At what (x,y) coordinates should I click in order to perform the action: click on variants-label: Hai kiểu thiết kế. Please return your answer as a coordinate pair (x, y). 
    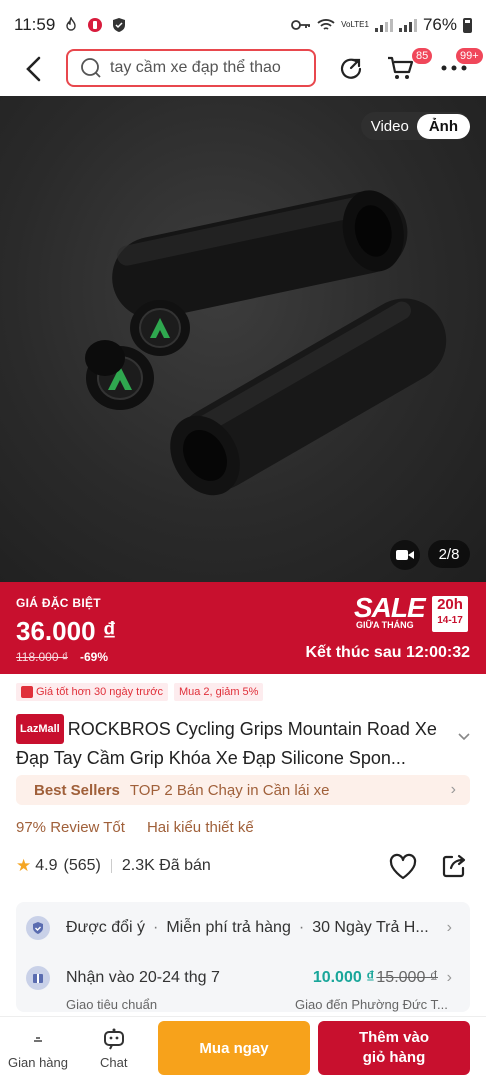
    Looking at the image, I should click on (200, 827).